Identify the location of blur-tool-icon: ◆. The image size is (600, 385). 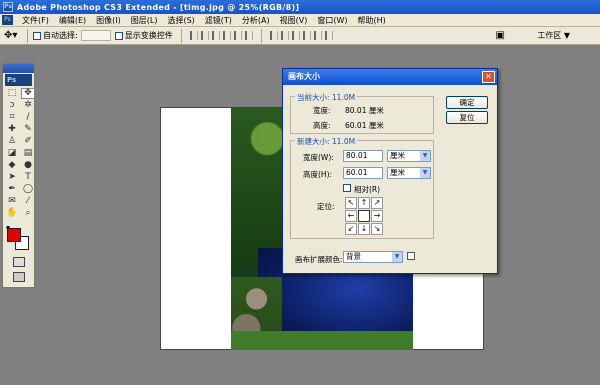
(12, 165).